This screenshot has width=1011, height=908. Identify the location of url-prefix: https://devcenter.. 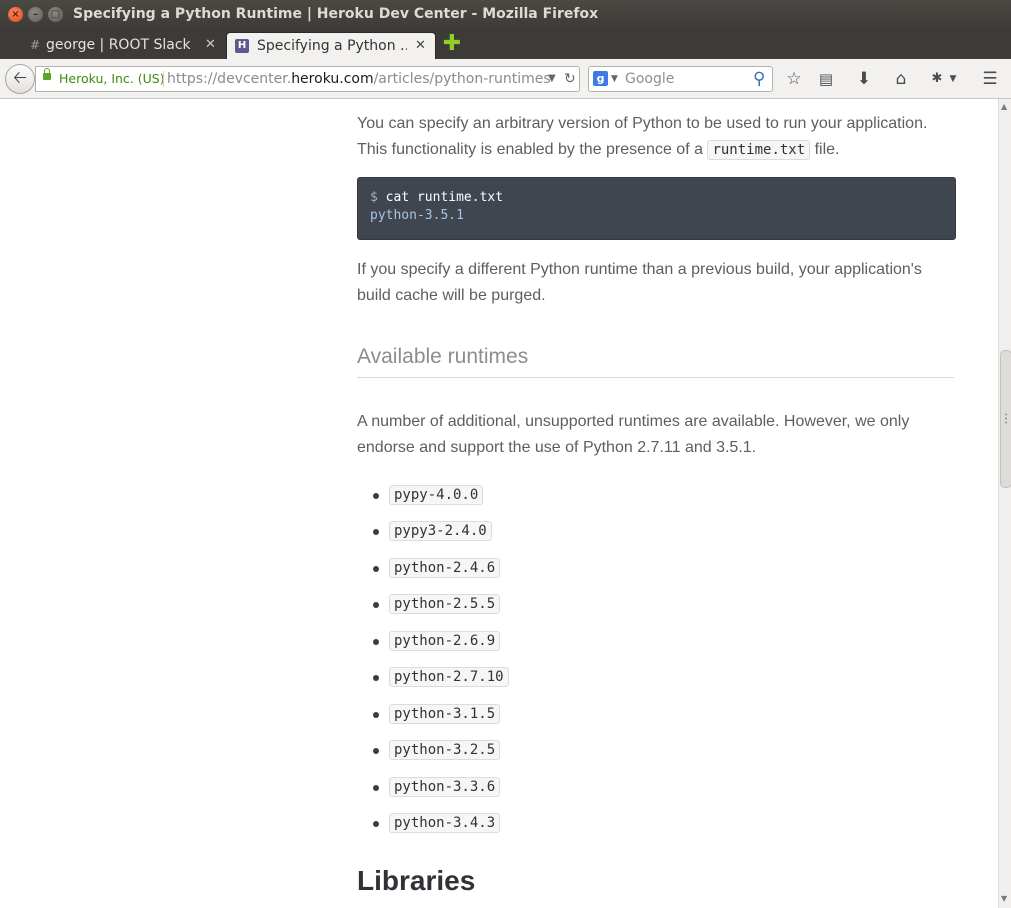
(229, 79).